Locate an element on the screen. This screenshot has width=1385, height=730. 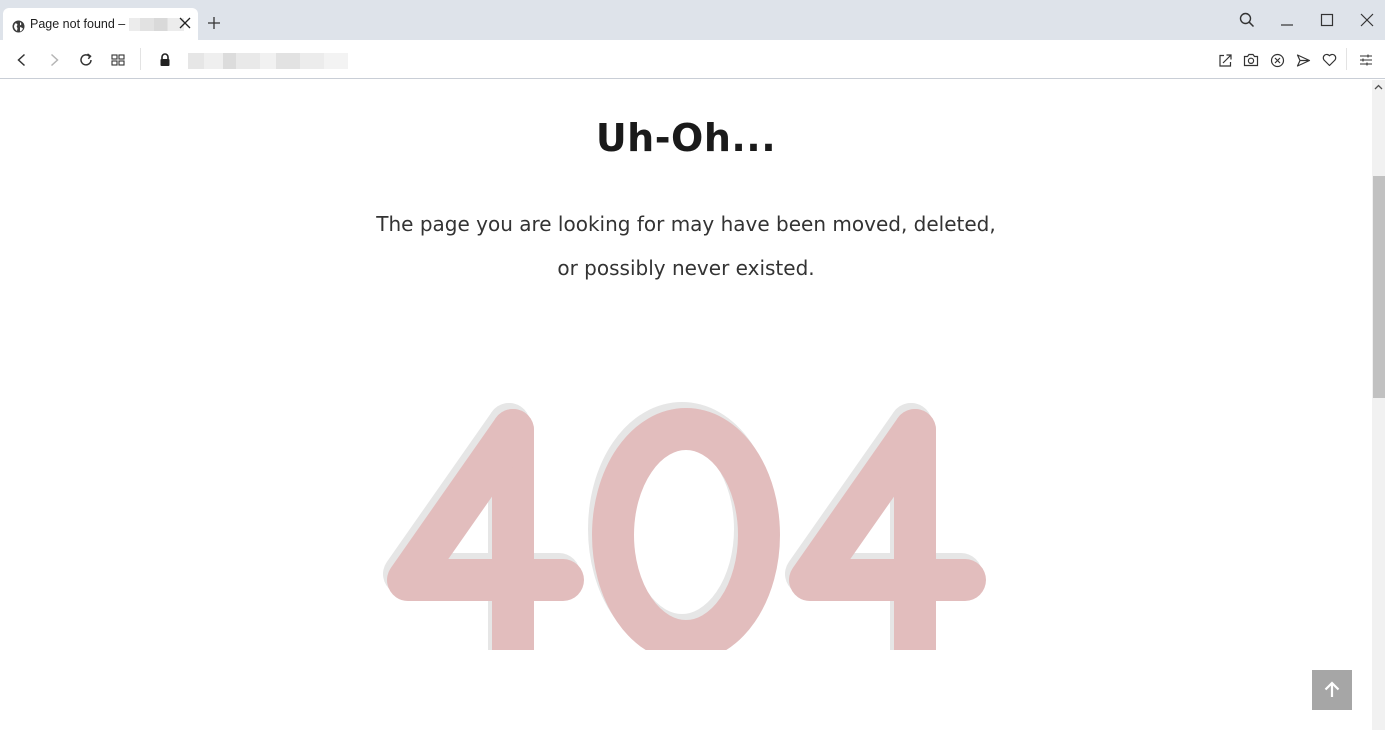
forward-icon is located at coordinates (54, 60).